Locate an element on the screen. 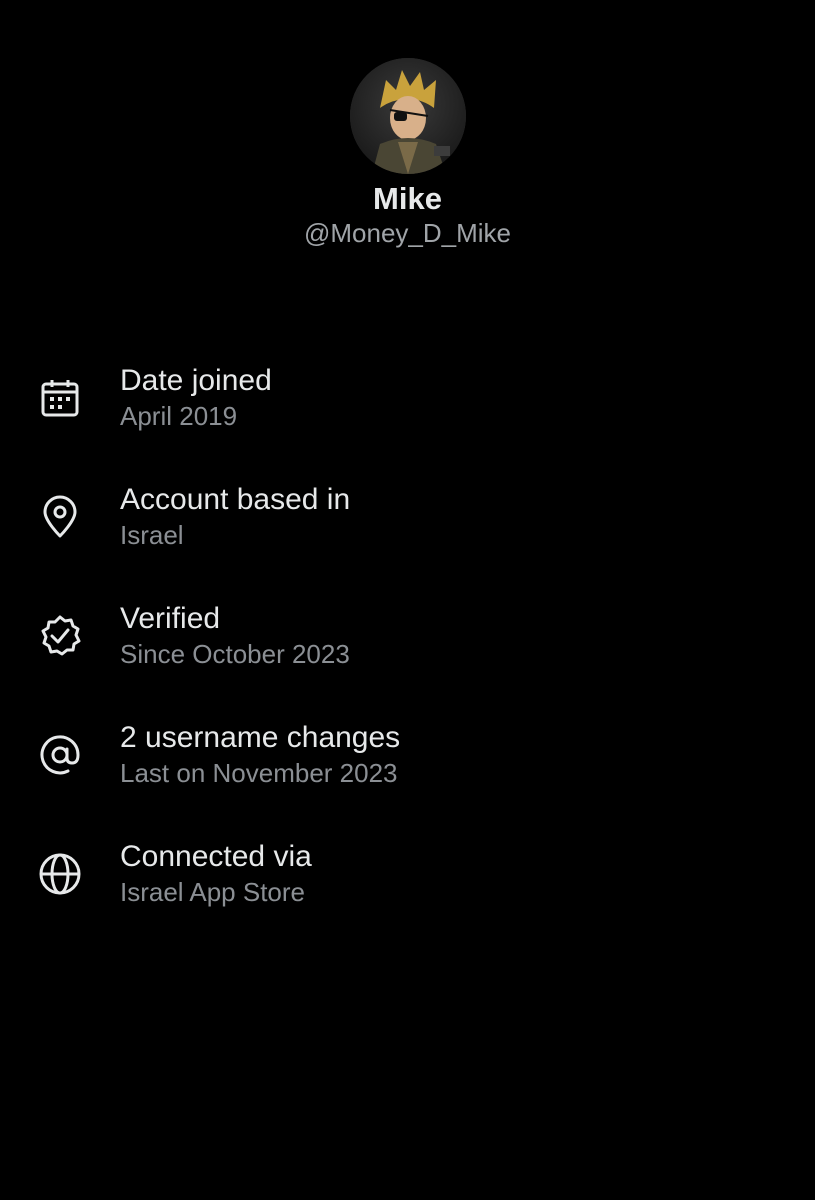 This screenshot has width=815, height=1200. detail-label: Date joined is located at coordinates (196, 380).